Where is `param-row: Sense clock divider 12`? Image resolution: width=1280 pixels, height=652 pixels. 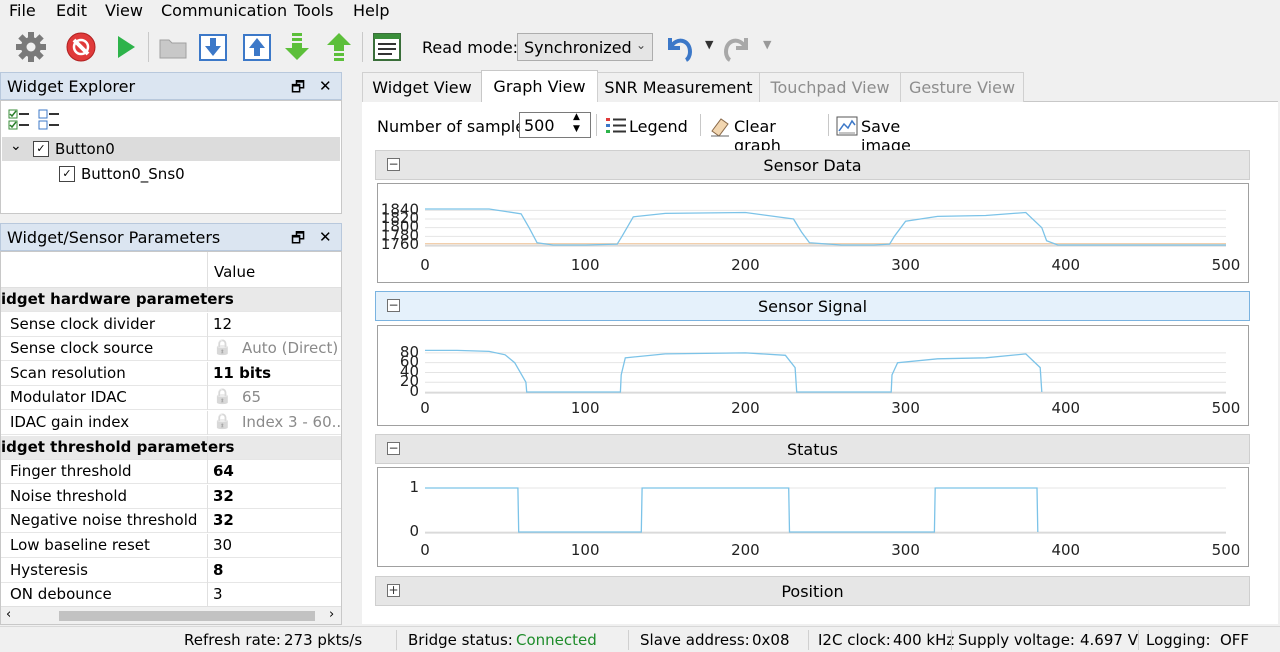 param-row: Sense clock divider 12 is located at coordinates (171, 324).